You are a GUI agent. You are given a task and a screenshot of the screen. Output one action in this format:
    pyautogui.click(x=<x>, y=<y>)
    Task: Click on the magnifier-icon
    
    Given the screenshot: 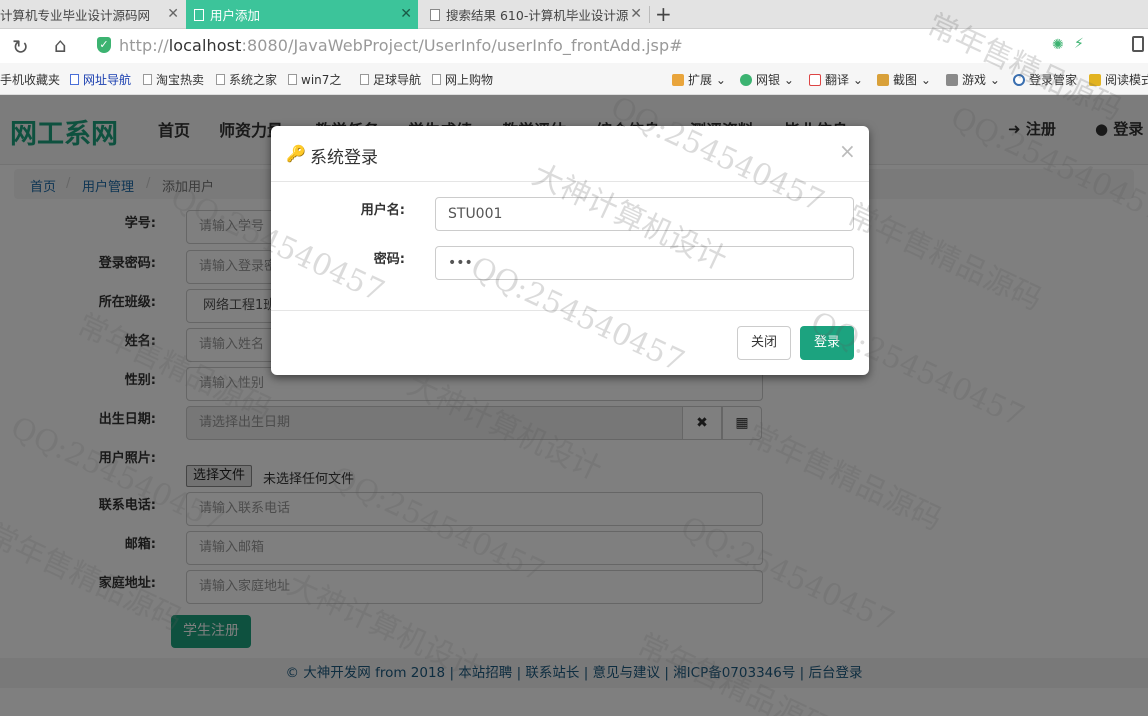 What is the action you would take?
    pyautogui.click(x=1019, y=80)
    